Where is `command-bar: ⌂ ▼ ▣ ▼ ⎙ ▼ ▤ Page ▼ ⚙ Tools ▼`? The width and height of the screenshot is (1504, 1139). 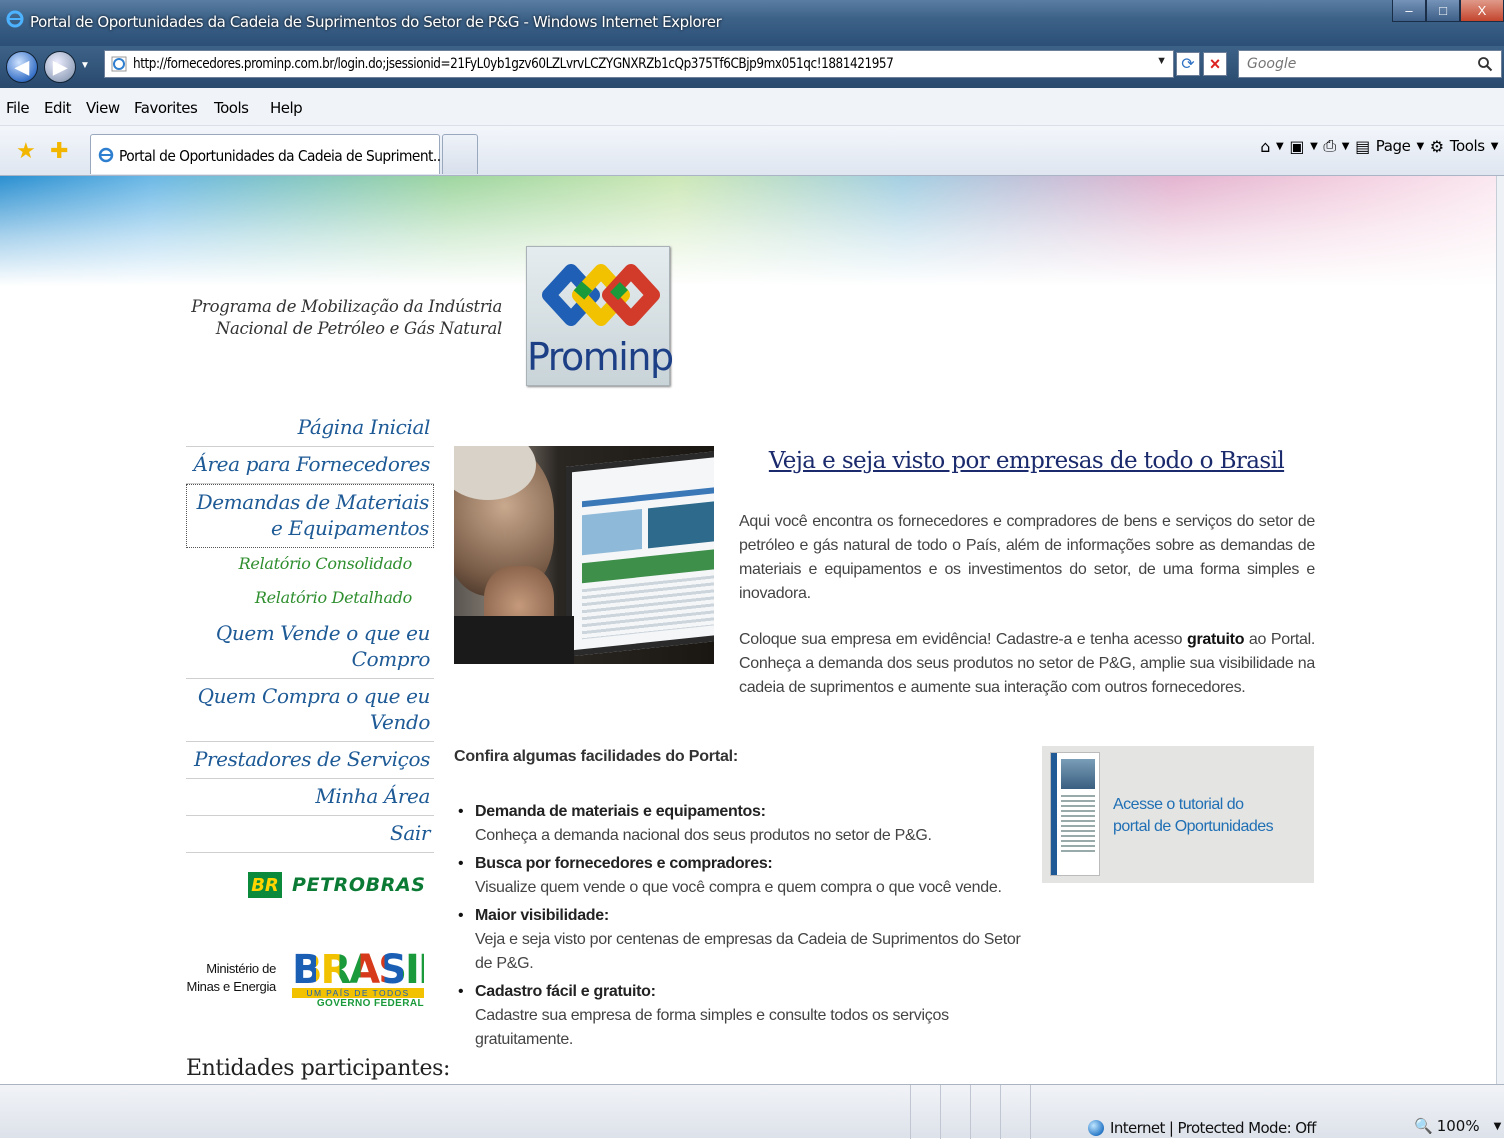 command-bar: ⌂ ▼ ▣ ▼ ⎙ ▼ ▤ Page ▼ ⚙ Tools ▼ is located at coordinates (1379, 146).